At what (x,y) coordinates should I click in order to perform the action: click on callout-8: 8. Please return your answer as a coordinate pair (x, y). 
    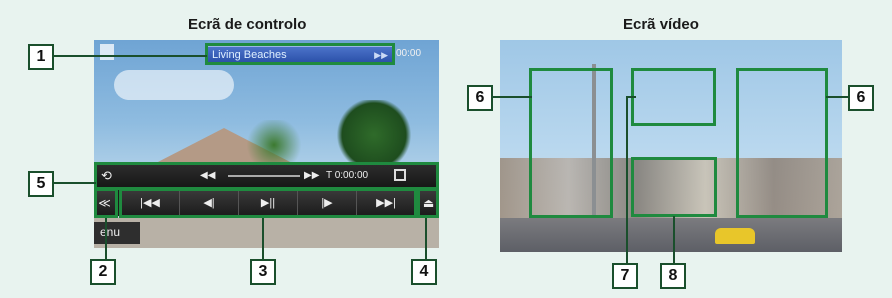
    Looking at the image, I should click on (673, 276).